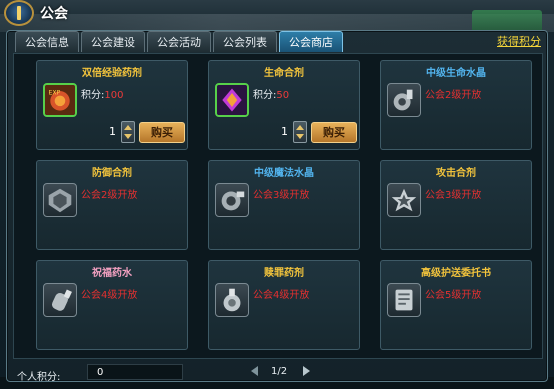 Image resolution: width=554 pixels, height=389 pixels. I want to click on get-points-link: 获得积分, so click(519, 41).